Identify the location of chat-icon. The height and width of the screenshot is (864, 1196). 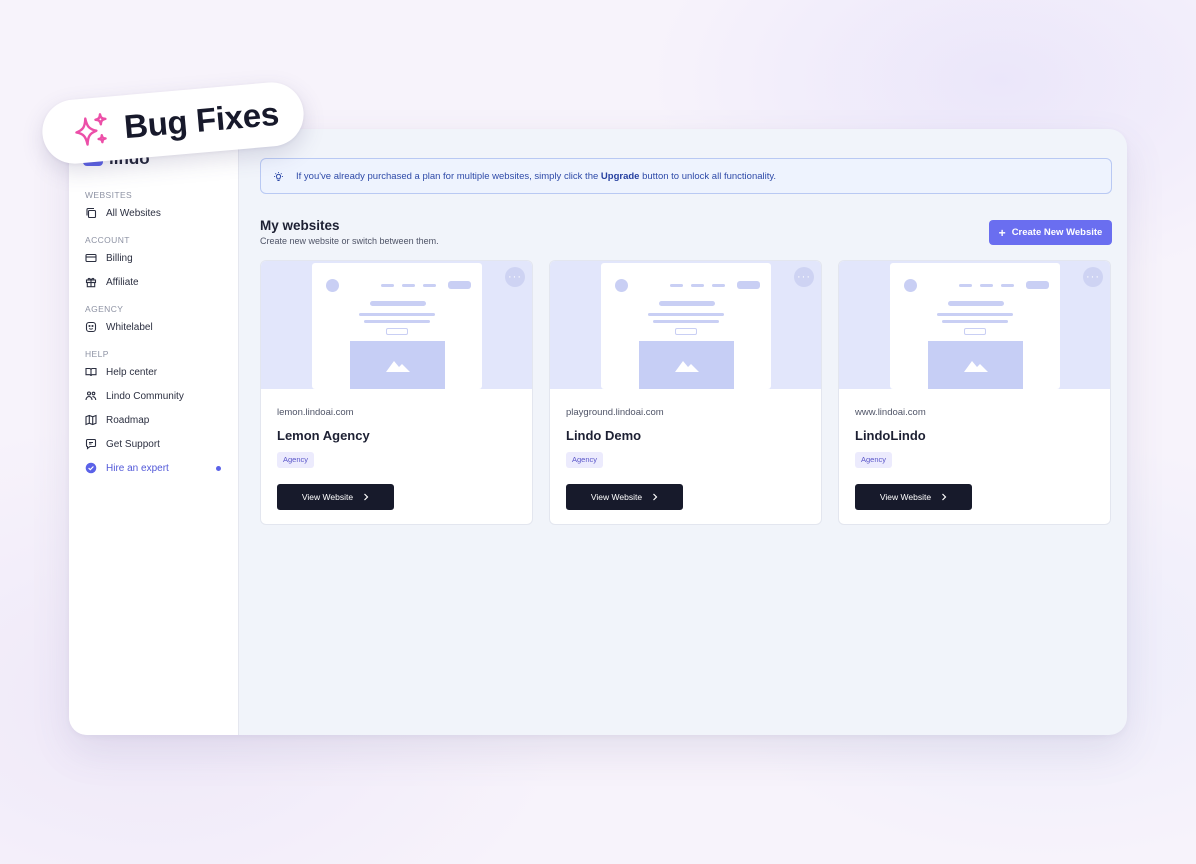
(91, 444).